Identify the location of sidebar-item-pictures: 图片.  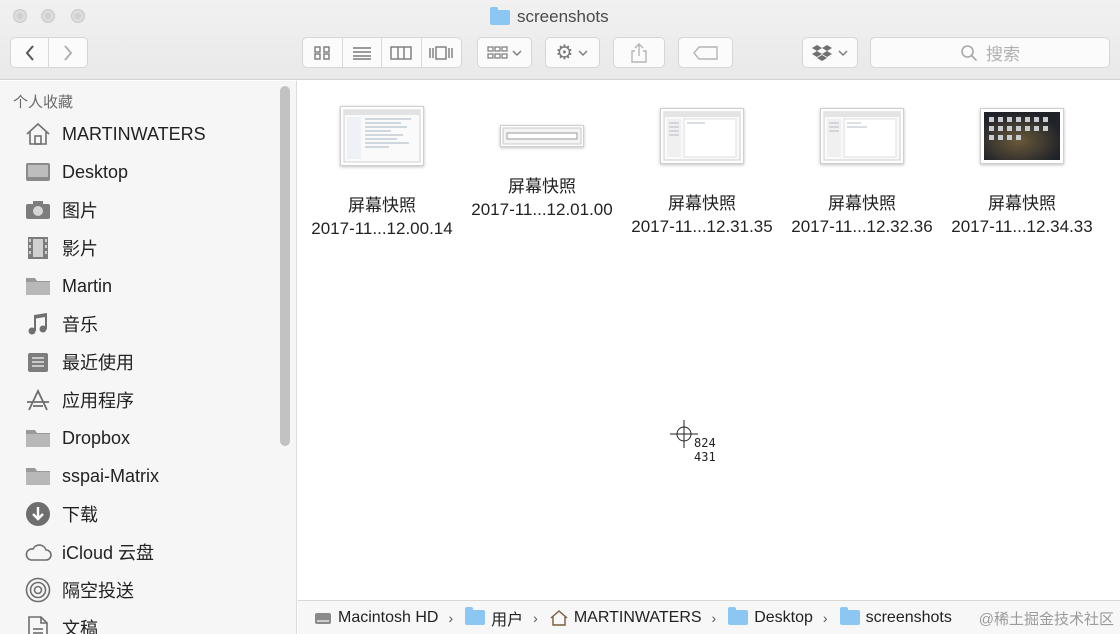
(61, 210).